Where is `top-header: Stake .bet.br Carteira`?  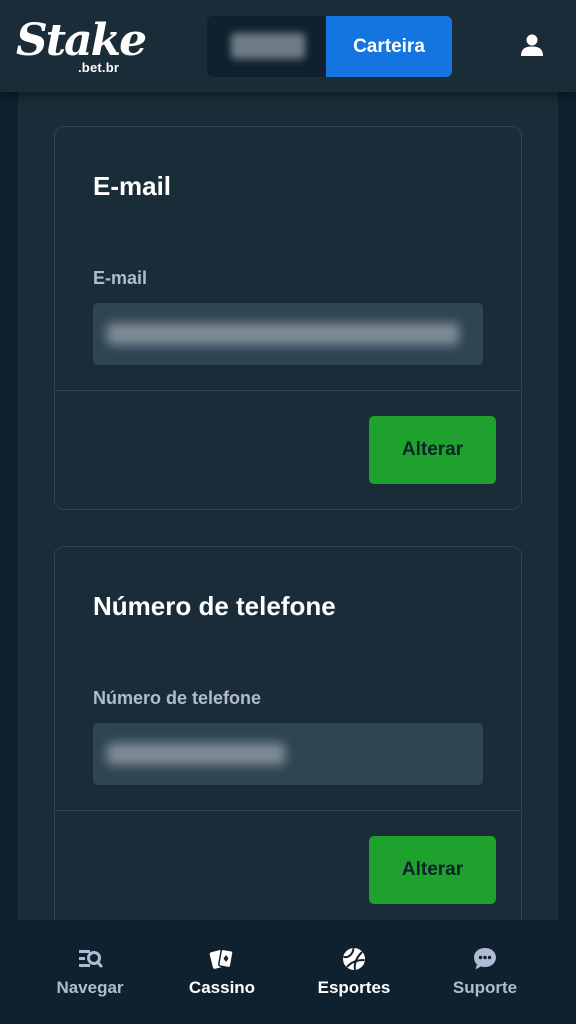
top-header: Stake .bet.br Carteira is located at coordinates (288, 46).